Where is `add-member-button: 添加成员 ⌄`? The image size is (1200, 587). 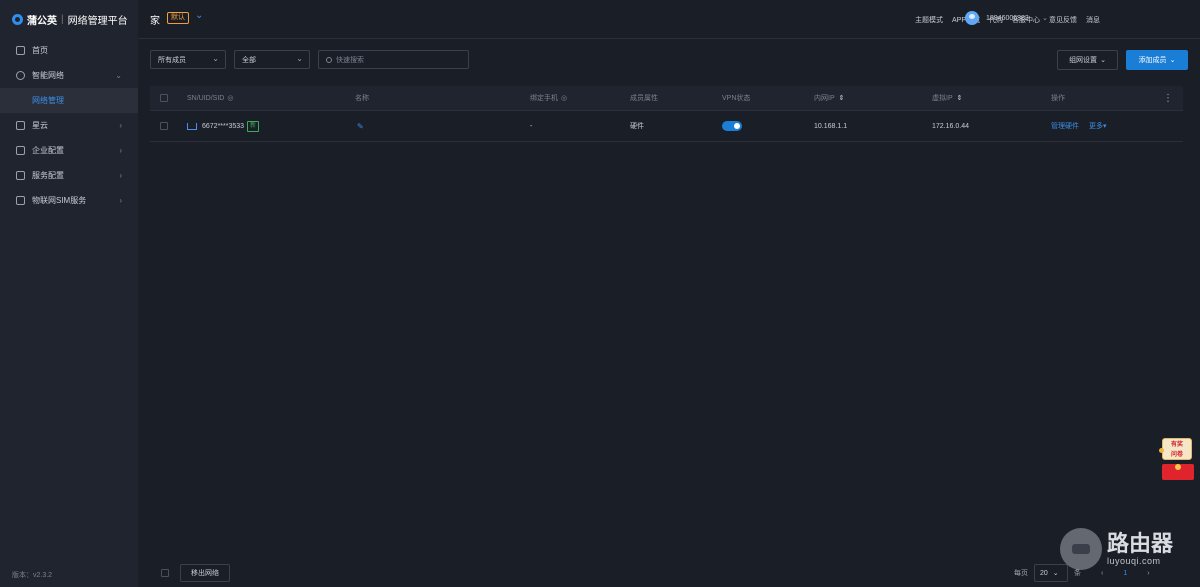
add-member-button: 添加成员 ⌄ is located at coordinates (1157, 60).